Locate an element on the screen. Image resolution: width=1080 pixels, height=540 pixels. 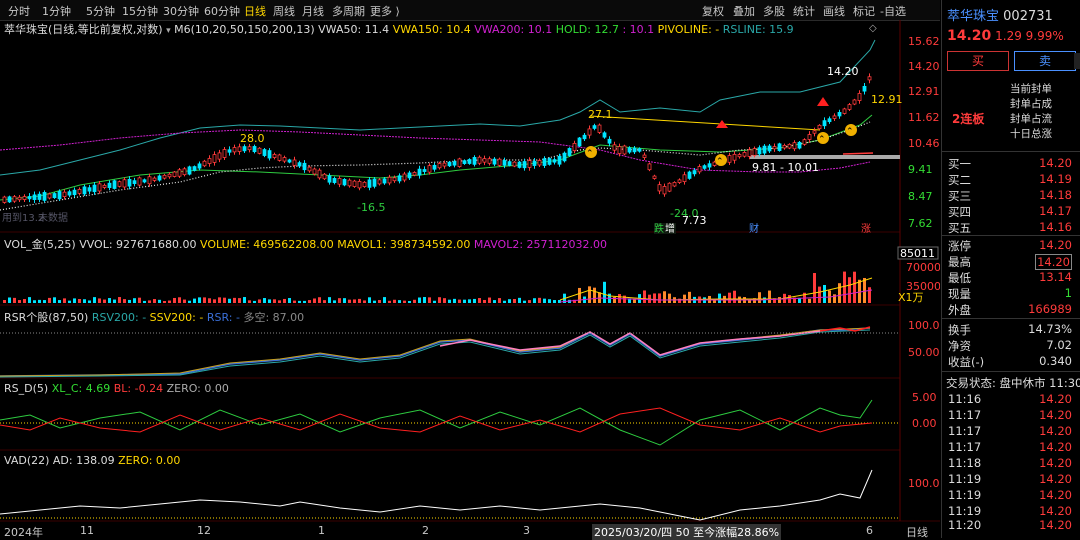
event-tag-zeng: 增 is located at coordinates (670, 228).